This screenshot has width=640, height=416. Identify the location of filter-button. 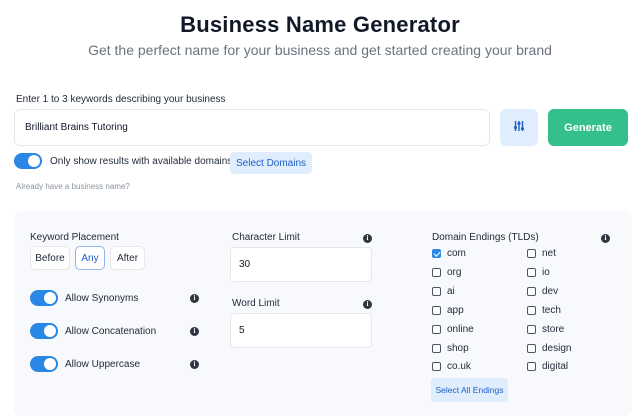
(519, 127).